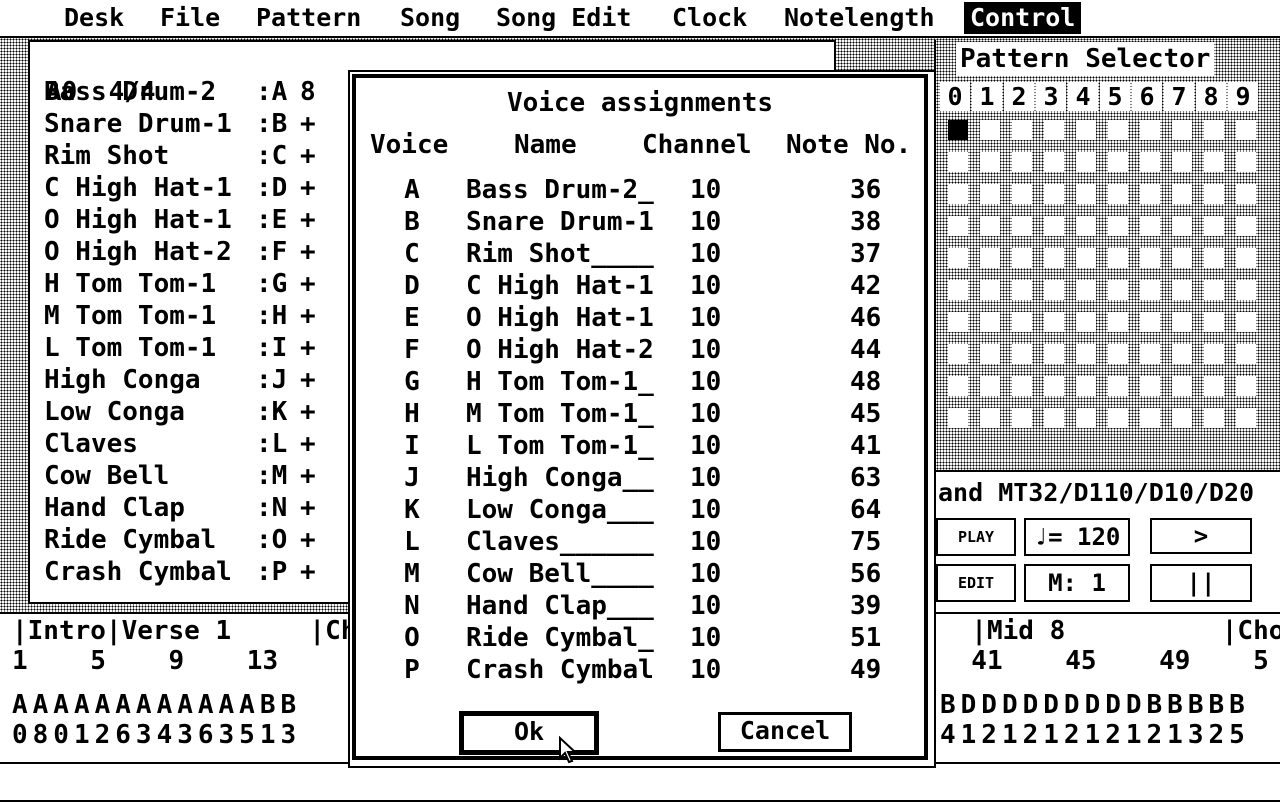  I want to click on song-patterns-right-top: BDDDDDDDDDBBBBB, so click(1095, 705).